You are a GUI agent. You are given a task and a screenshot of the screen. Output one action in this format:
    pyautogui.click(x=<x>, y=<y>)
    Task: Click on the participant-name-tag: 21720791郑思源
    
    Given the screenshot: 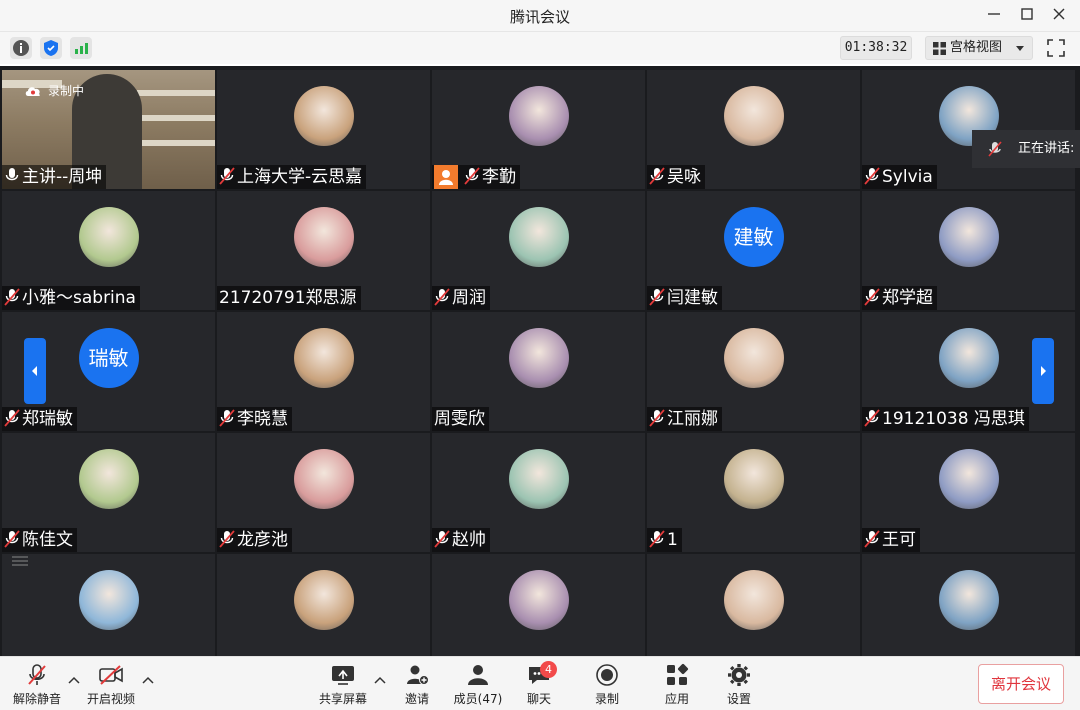 What is the action you would take?
    pyautogui.click(x=289, y=298)
    